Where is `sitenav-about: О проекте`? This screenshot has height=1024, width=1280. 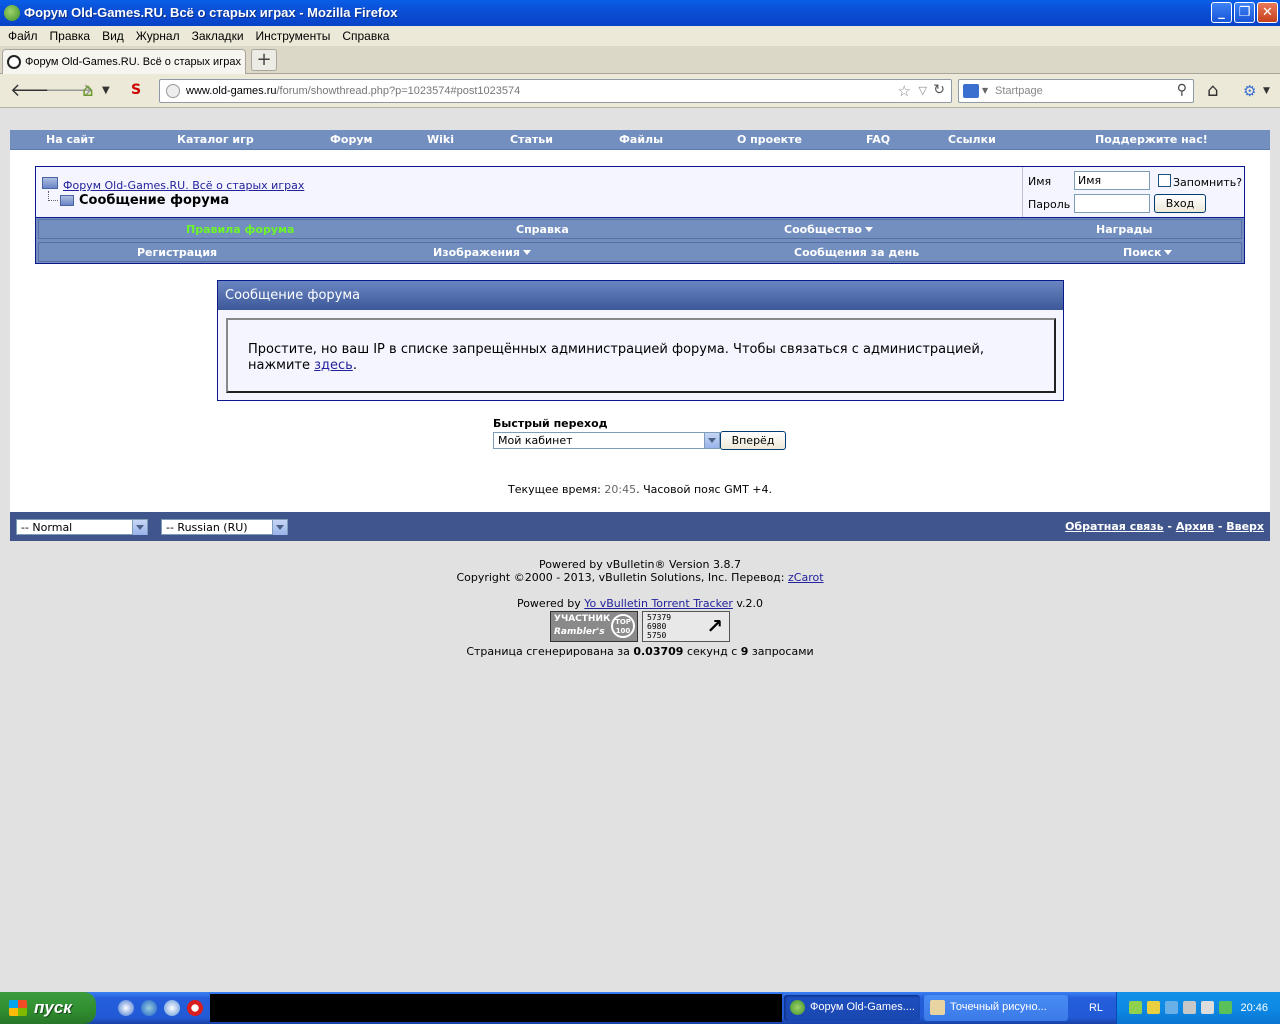
sitenav-about: О проекте is located at coordinates (769, 139).